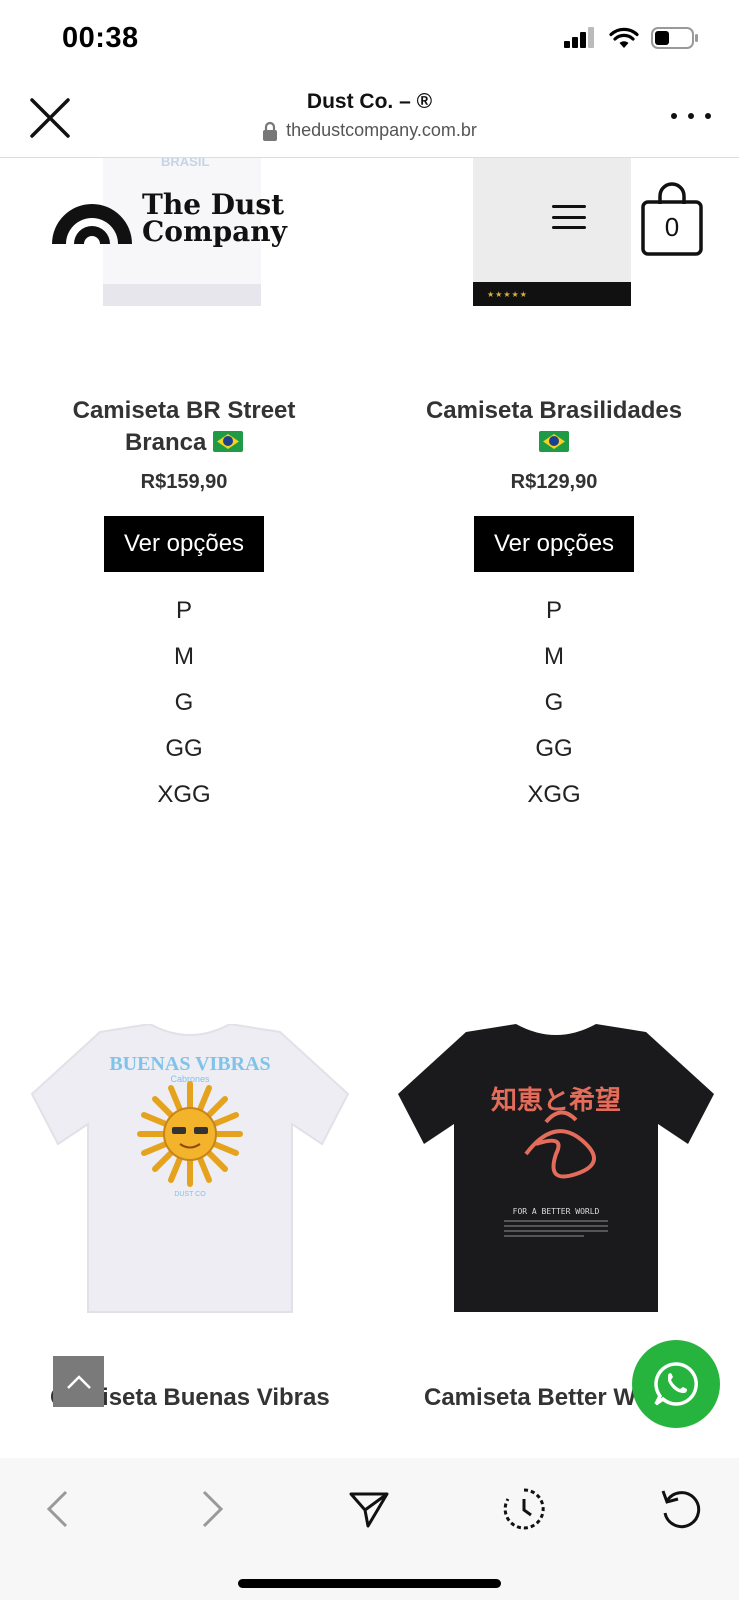 This screenshot has width=739, height=1600. Describe the element at coordinates (552, 232) in the screenshot. I see `product-image-brasilidades: ★★★★★` at that location.